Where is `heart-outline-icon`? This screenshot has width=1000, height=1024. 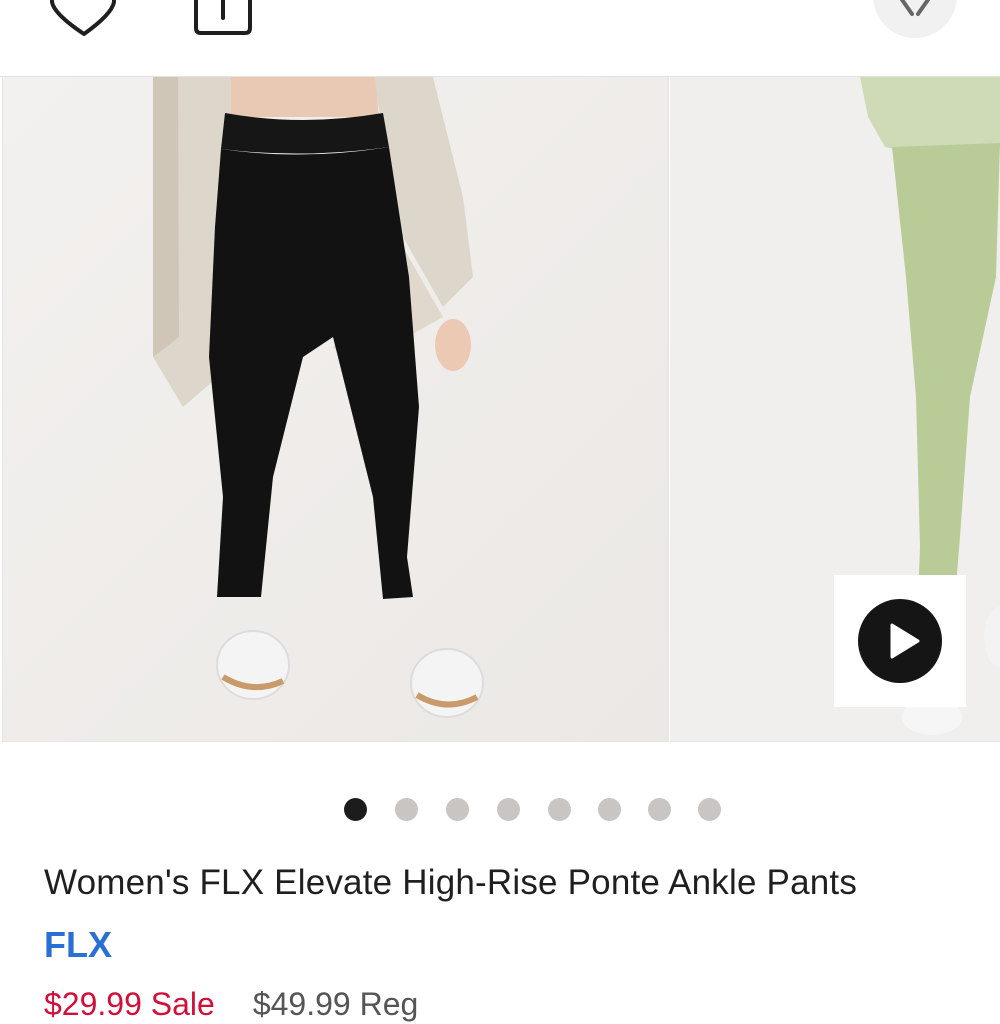 heart-outline-icon is located at coordinates (84, 18).